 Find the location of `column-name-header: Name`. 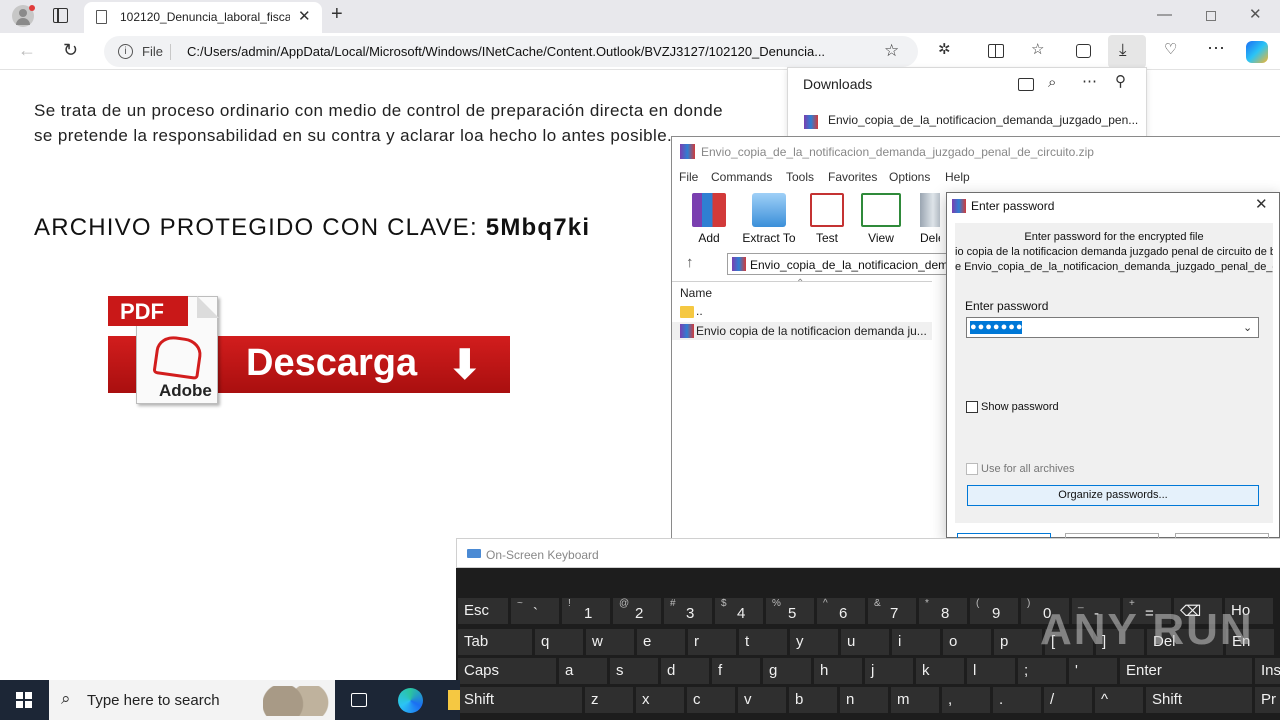

column-name-header: Name is located at coordinates (696, 293).